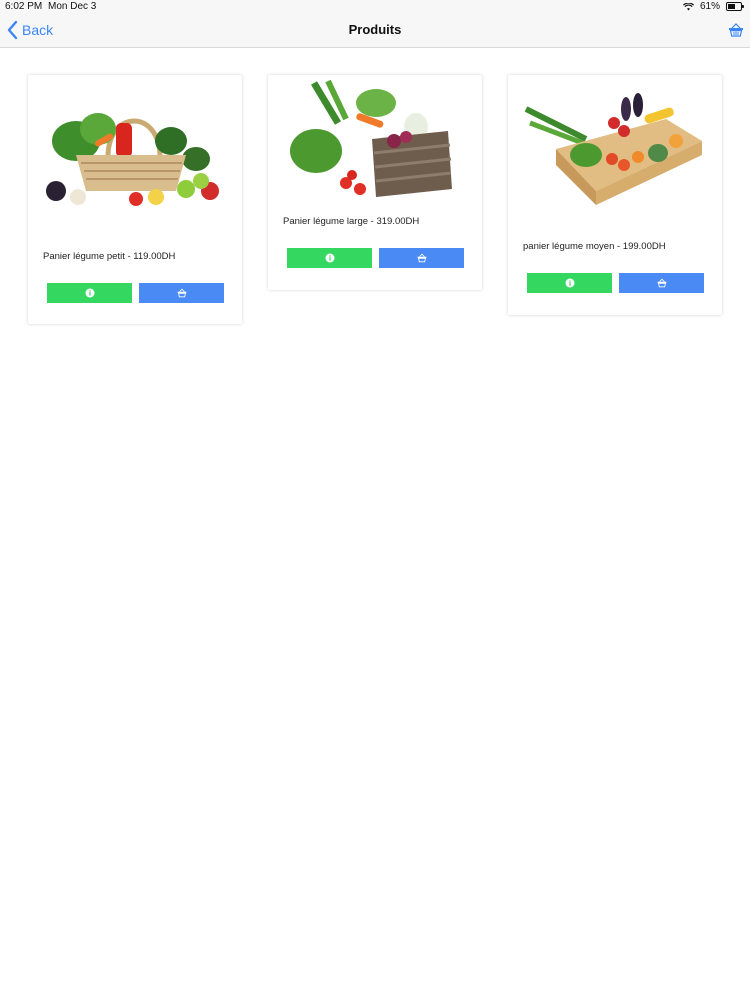 The height and width of the screenshot is (1000, 750). Describe the element at coordinates (351, 221) in the screenshot. I see `product-name: Panier légume large - 319.00DH` at that location.